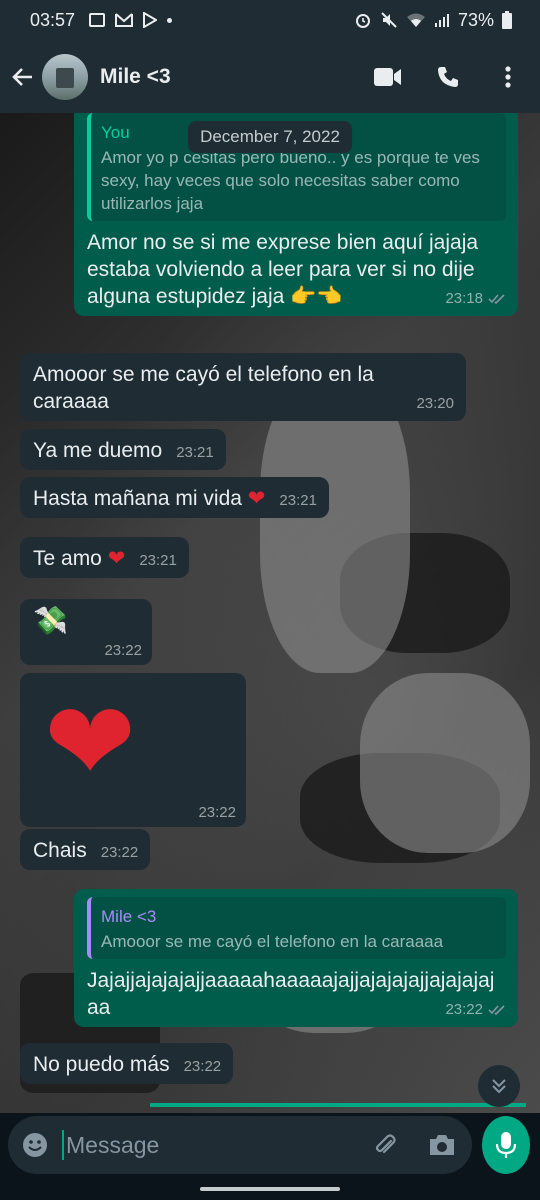 The height and width of the screenshot is (1200, 540). I want to click on signal-icon, so click(441, 20).